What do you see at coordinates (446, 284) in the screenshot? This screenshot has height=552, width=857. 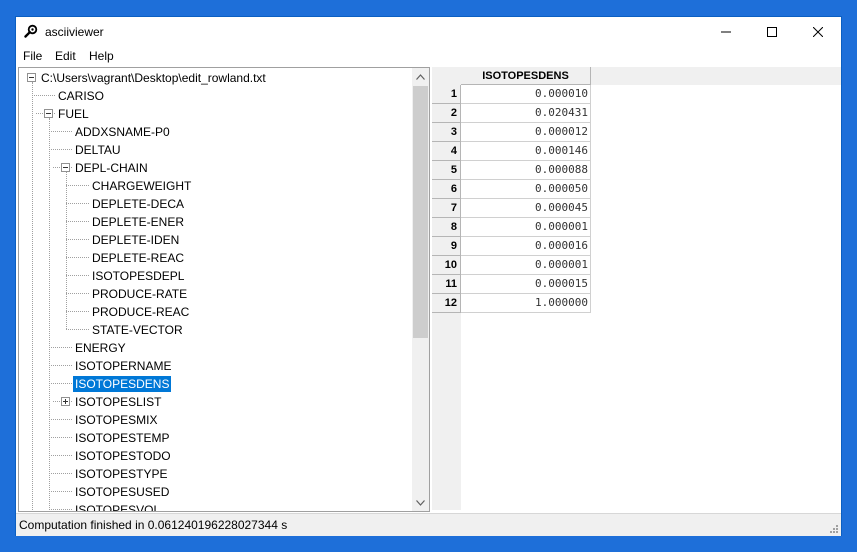 I see `row-header: 11` at bounding box center [446, 284].